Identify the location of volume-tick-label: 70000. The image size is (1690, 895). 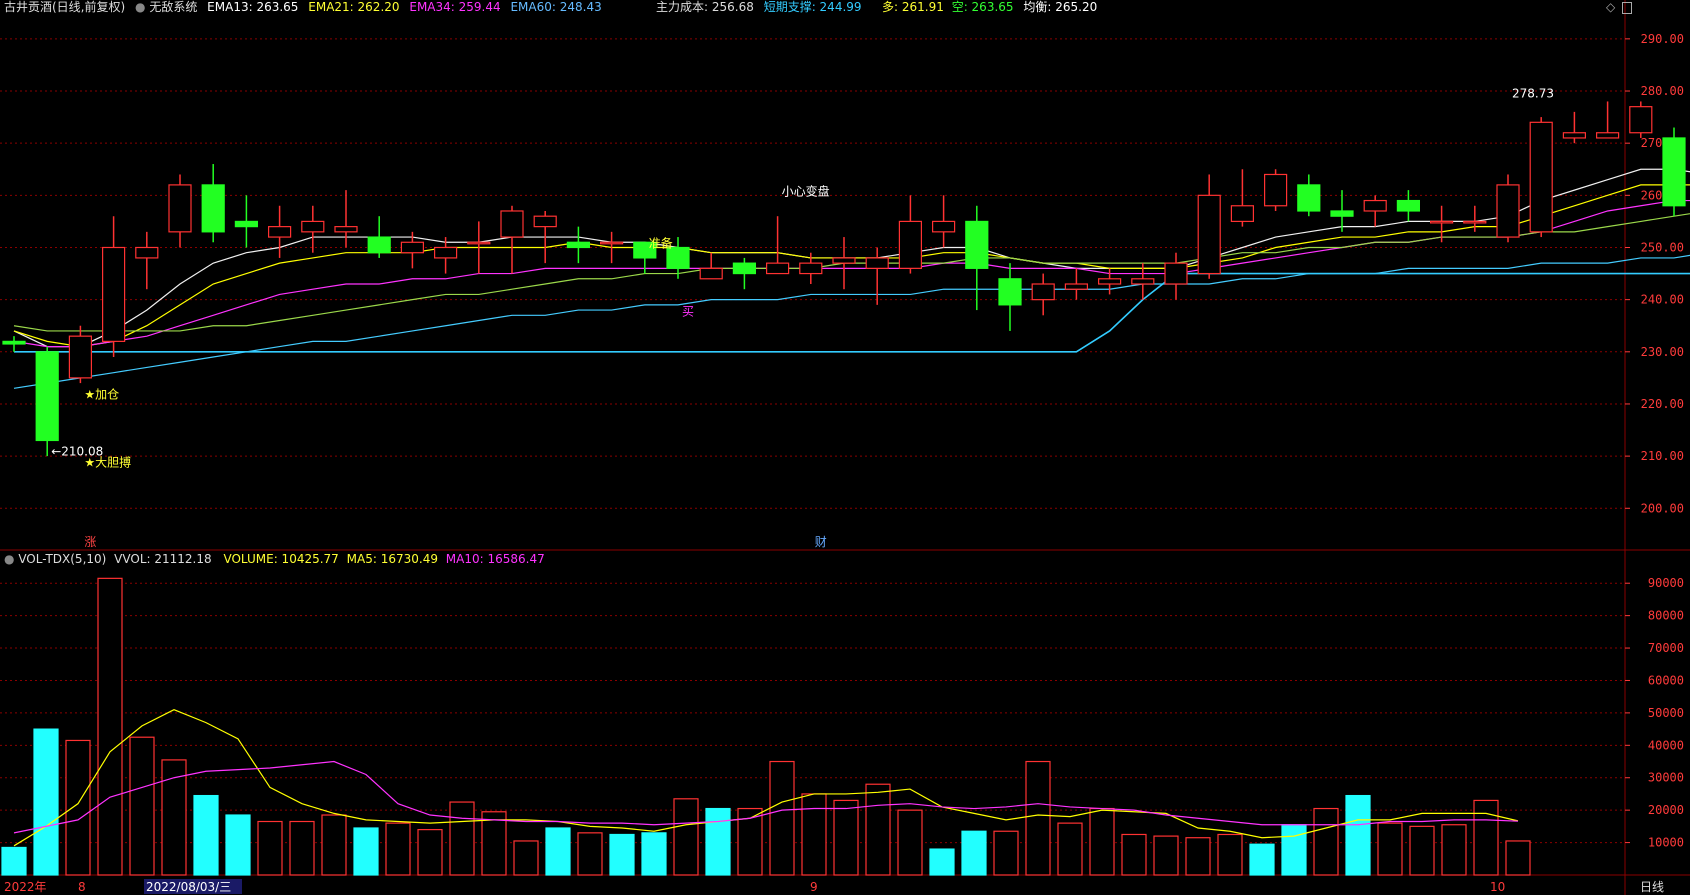
(1666, 648).